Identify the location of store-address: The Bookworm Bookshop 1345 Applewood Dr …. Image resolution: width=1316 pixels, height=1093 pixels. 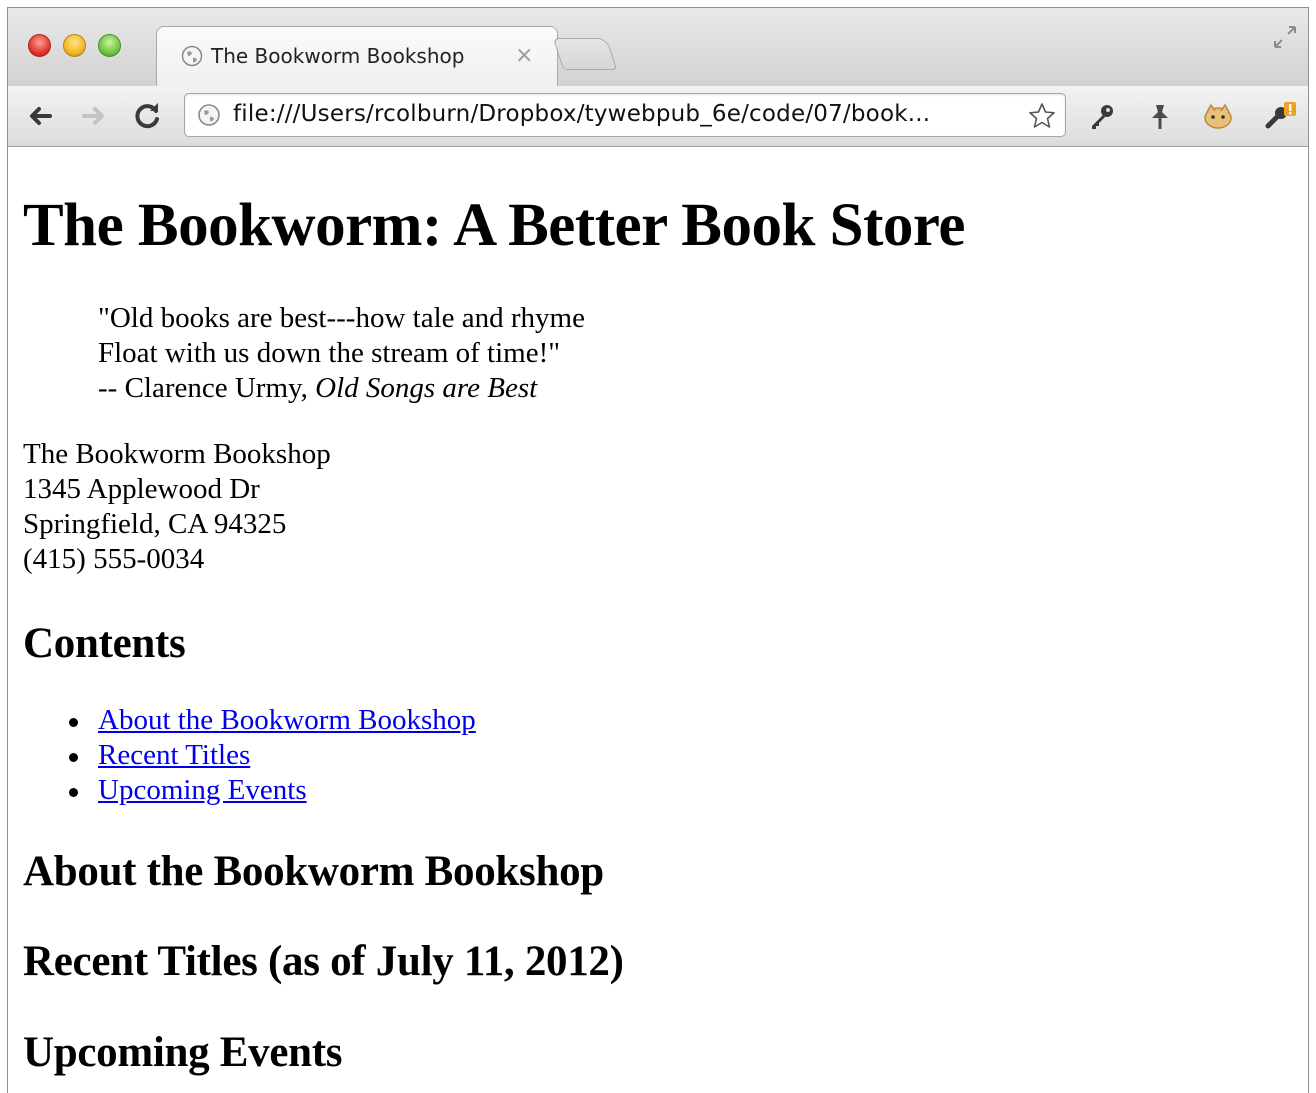
(177, 507).